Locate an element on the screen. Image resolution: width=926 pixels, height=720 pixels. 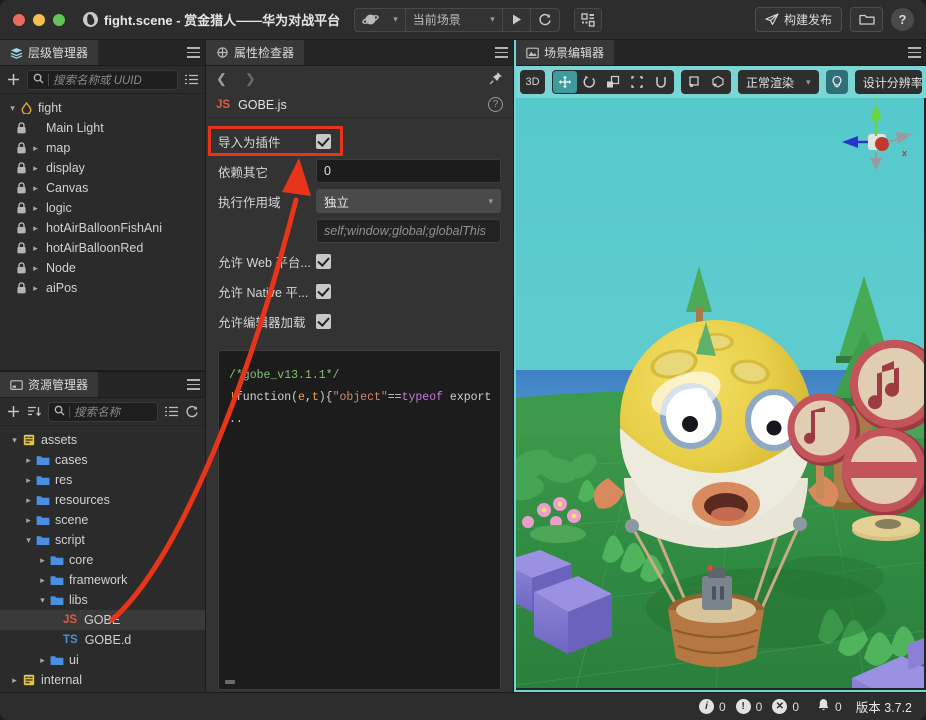
hierarchy-node: ▾ fight is located at coordinates (102, 108).